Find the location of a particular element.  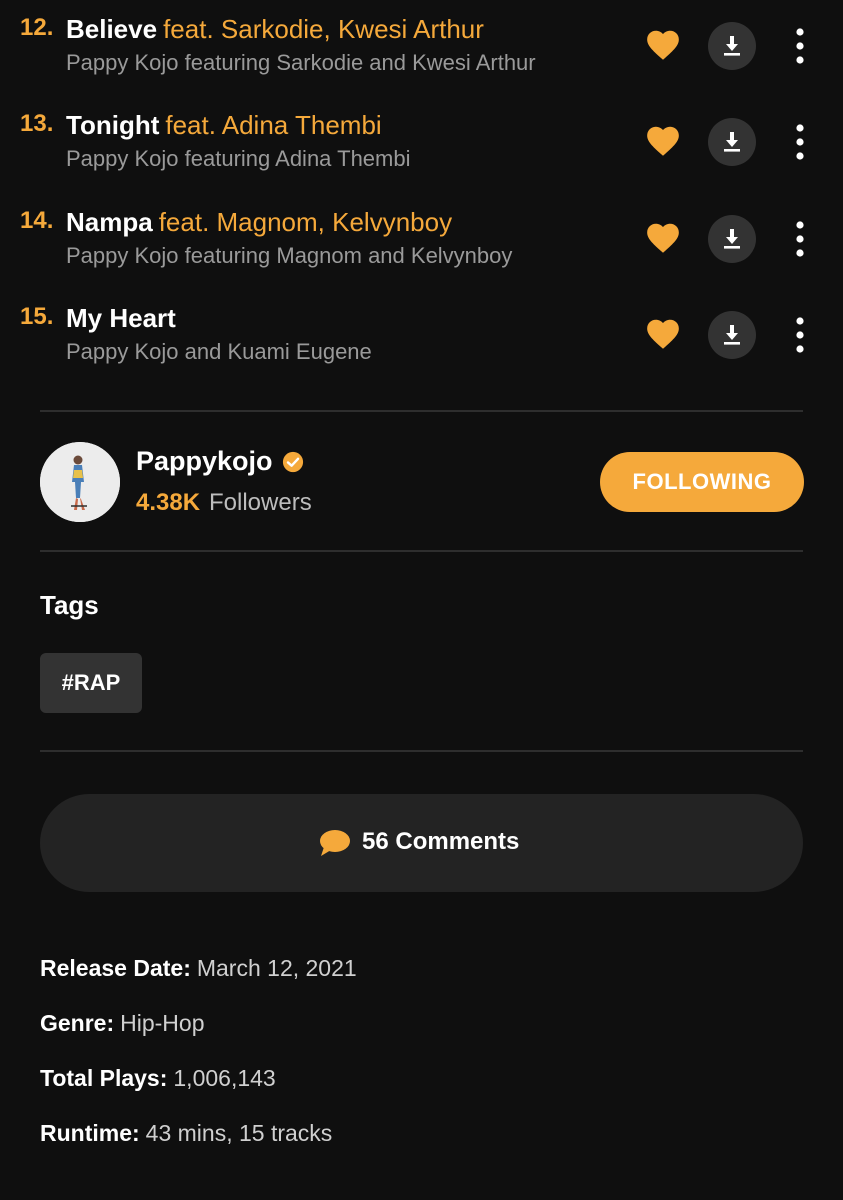

track-title: Nampa feat. Magnom, Kelvynboy is located at coordinates (259, 222).